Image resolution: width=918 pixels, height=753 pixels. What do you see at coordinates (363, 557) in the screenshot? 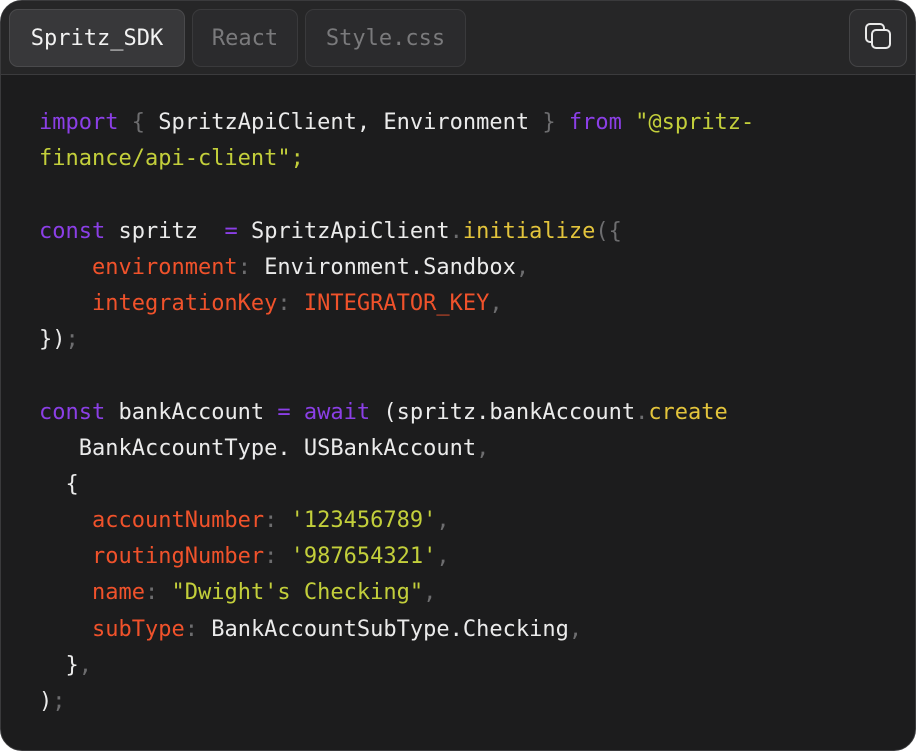
I see `code-token: '987654321'` at bounding box center [363, 557].